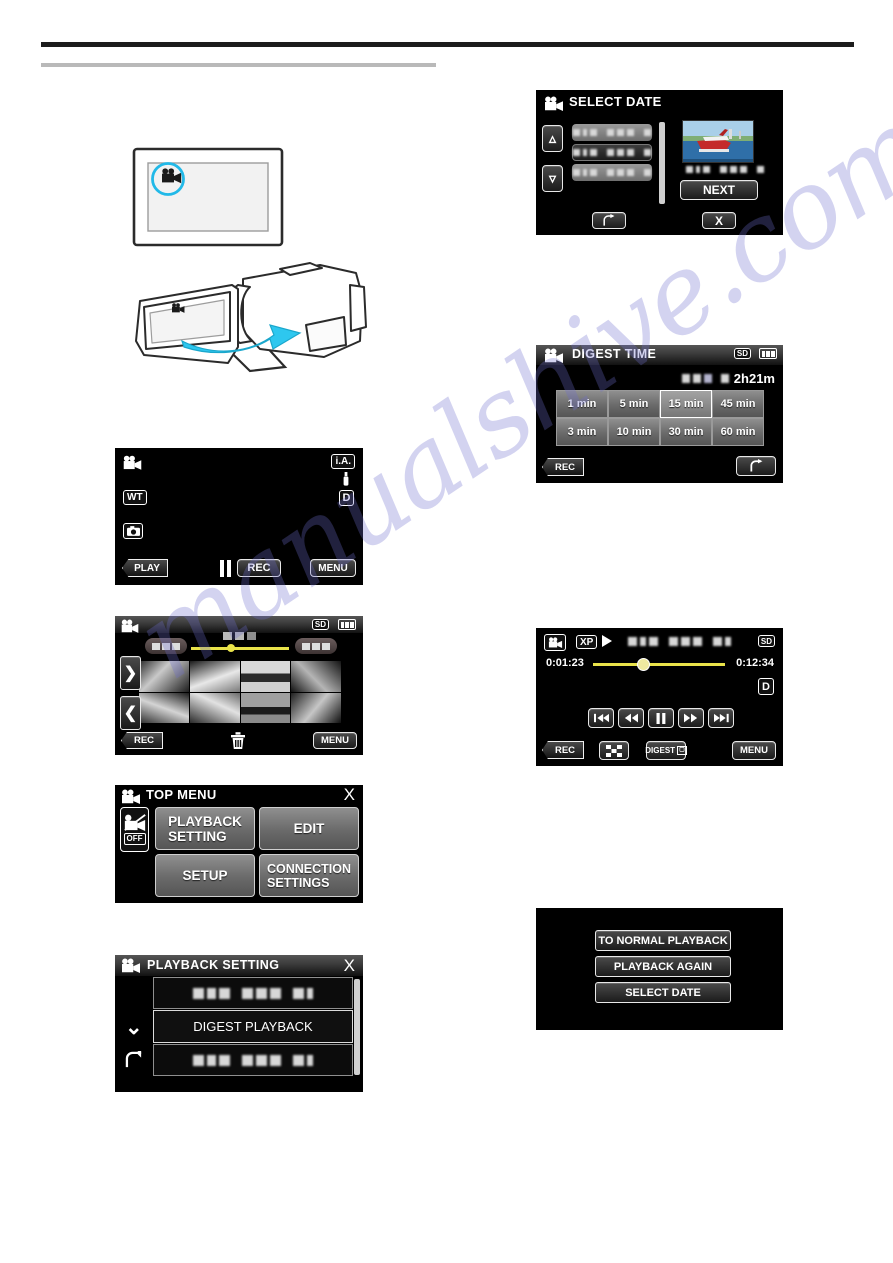  I want to click on playback-setting-screen: PLAYBACK SETTING X ⌄ DIGEST PLAYBACK, so click(239, 1023).